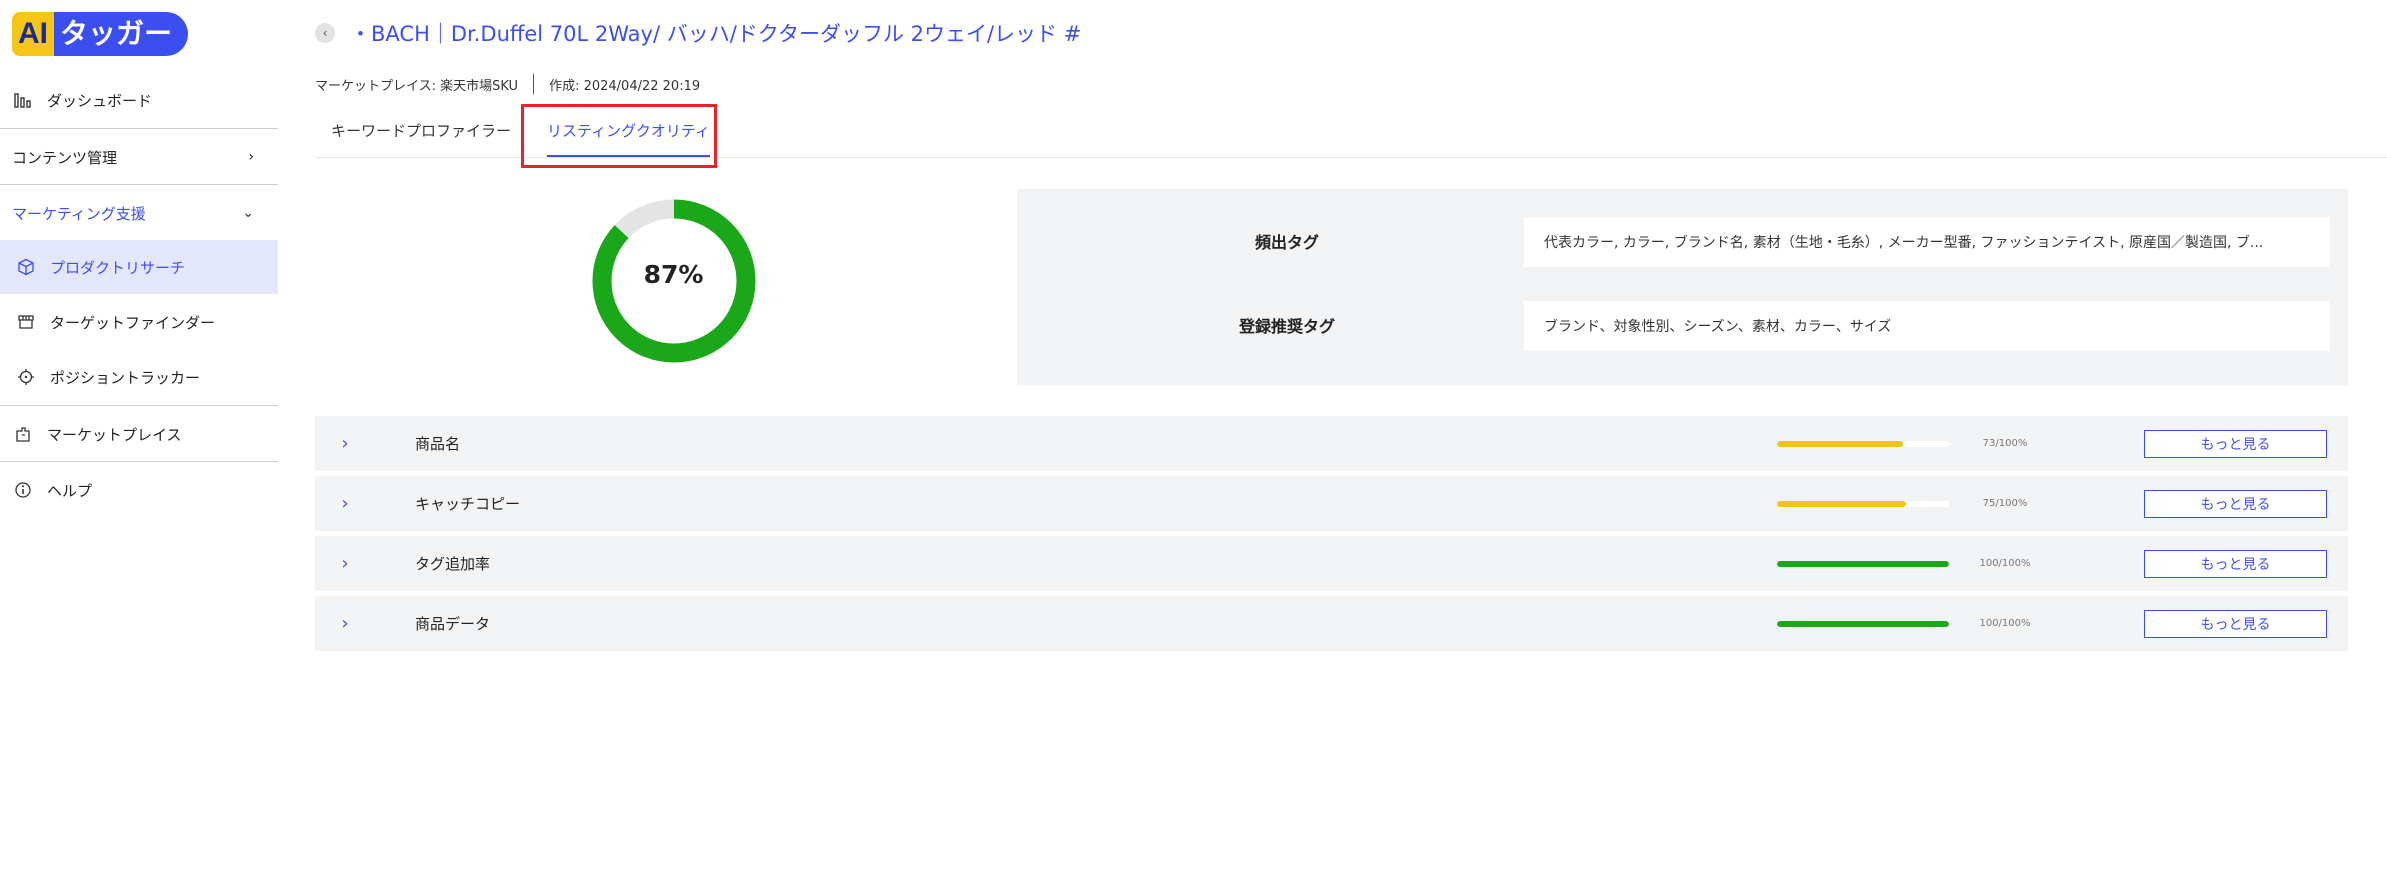 This screenshot has height=887, width=2387. What do you see at coordinates (421, 131) in the screenshot?
I see `tab-keyword-profiler: キーワードプロファイラー` at bounding box center [421, 131].